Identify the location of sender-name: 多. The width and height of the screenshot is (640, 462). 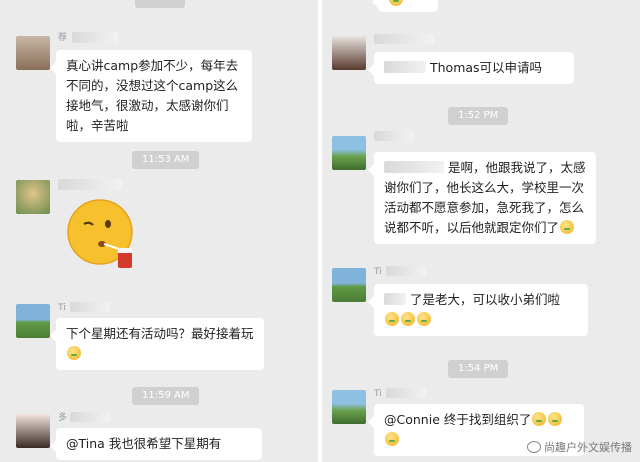
(63, 418).